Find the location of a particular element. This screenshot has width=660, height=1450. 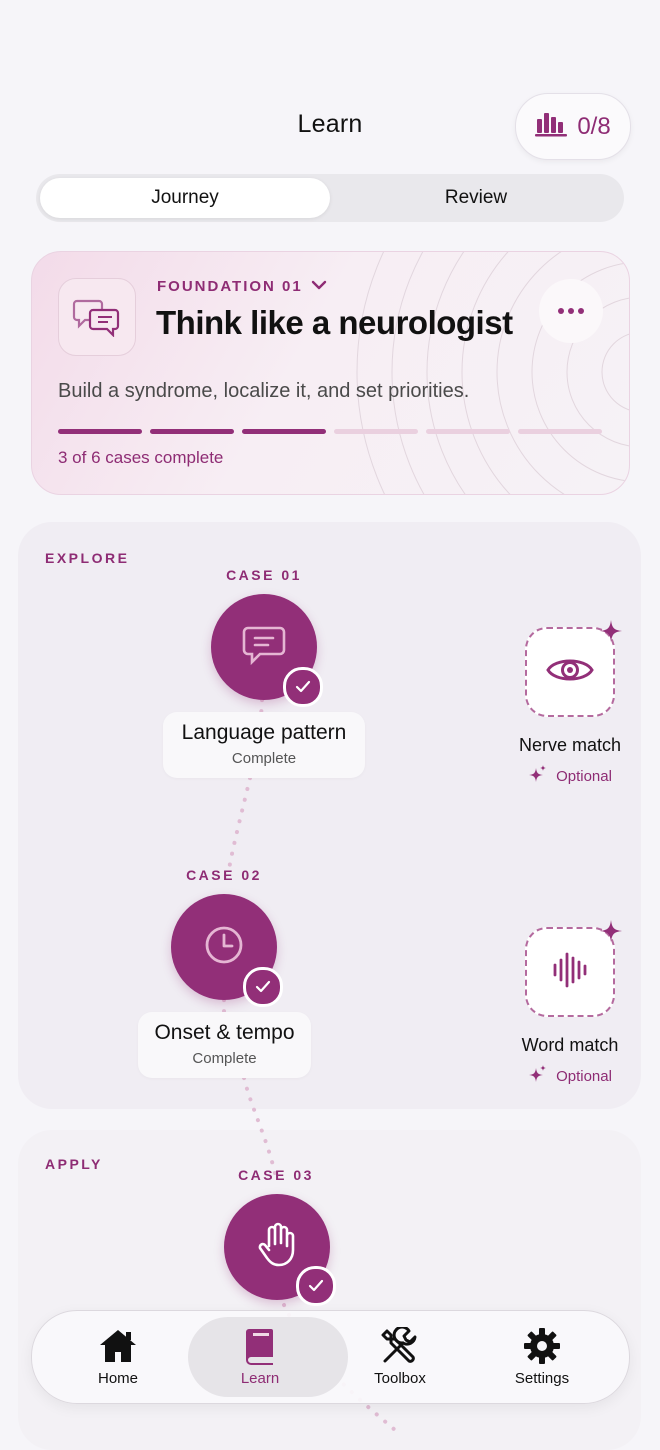

section-label-apply: APPLY is located at coordinates (74, 1164).